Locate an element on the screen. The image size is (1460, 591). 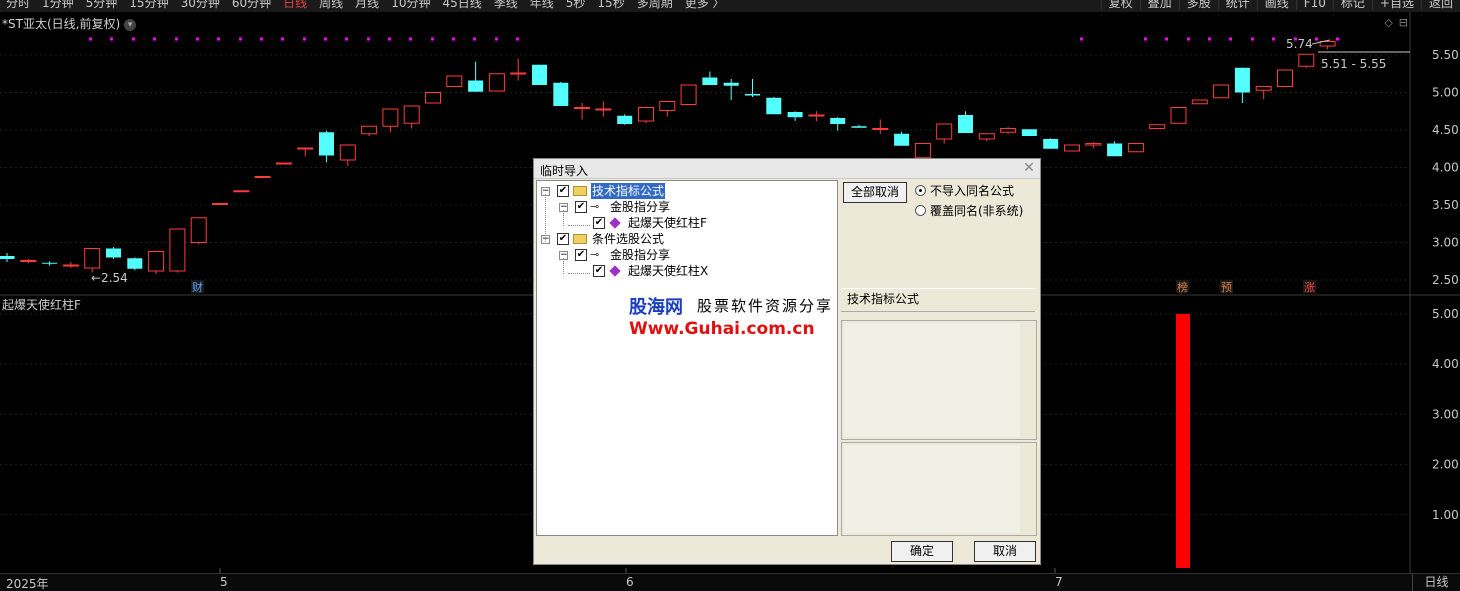
ok-button: 确定 is located at coordinates (922, 551).